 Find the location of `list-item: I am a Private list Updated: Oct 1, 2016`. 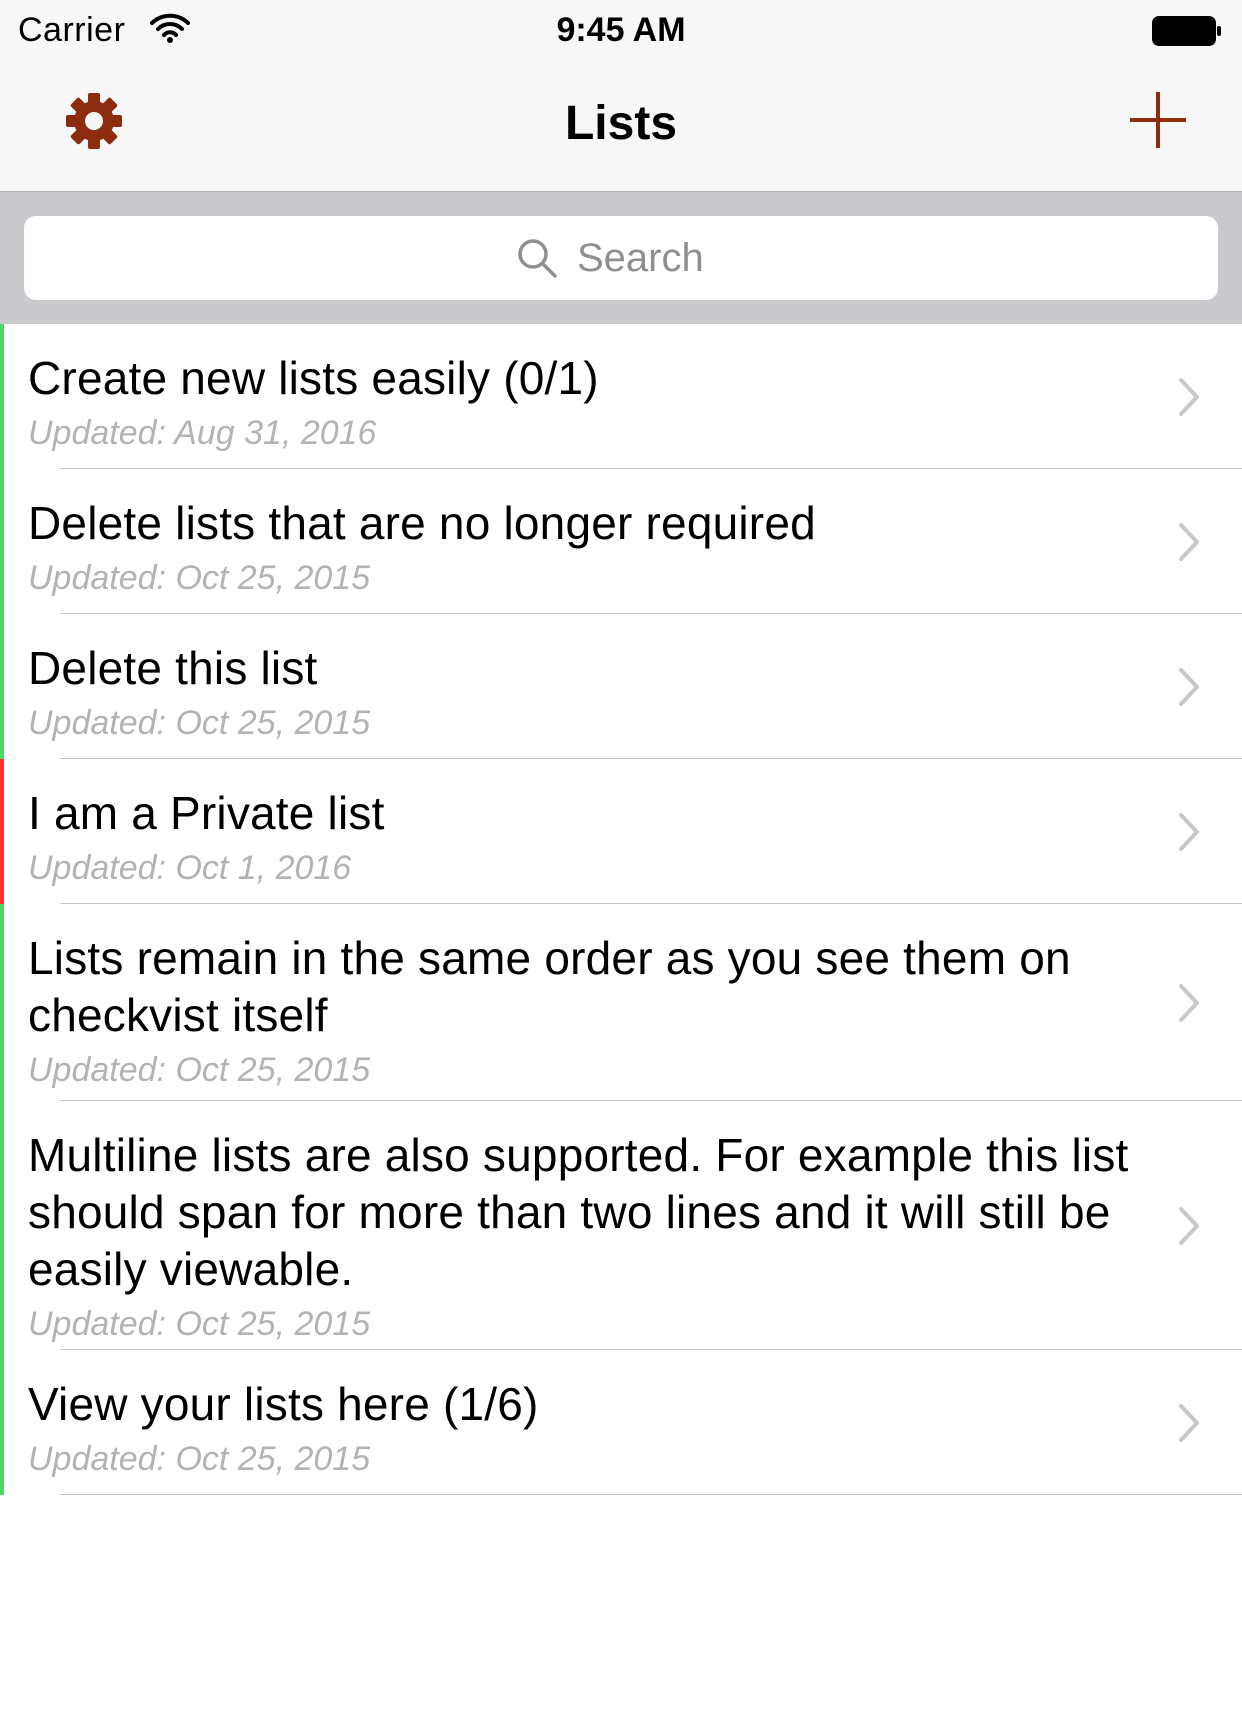

list-item: I am a Private list Updated: Oct 1, 2016 is located at coordinates (621, 831).